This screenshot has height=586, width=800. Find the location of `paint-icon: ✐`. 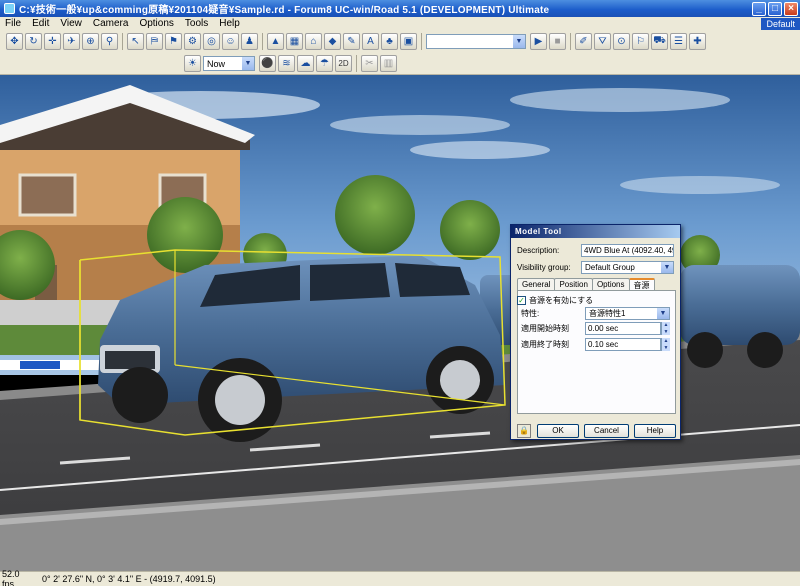

paint-icon: ✐ is located at coordinates (583, 41).